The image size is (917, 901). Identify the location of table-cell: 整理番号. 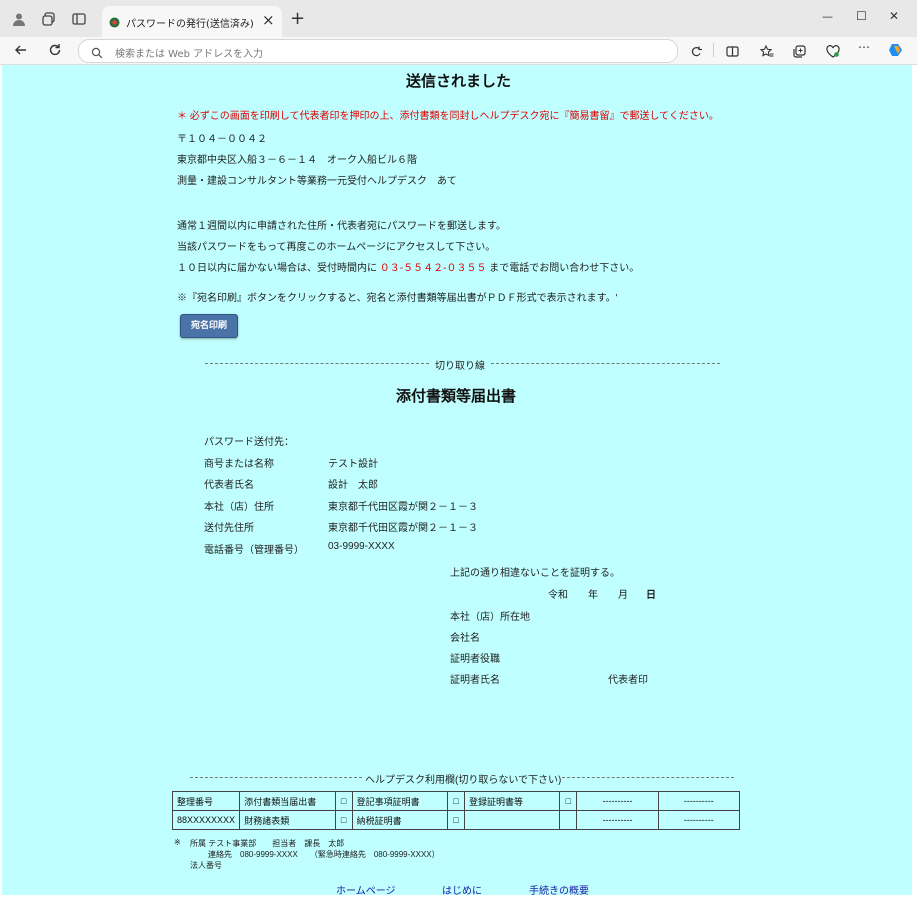
(206, 801).